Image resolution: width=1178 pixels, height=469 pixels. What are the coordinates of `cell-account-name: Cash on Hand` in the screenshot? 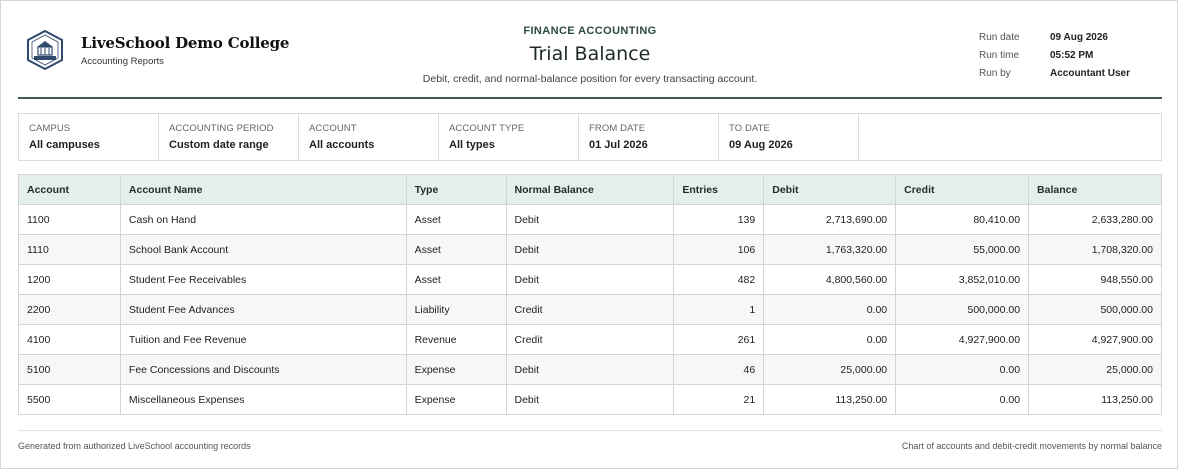 It's located at (263, 219).